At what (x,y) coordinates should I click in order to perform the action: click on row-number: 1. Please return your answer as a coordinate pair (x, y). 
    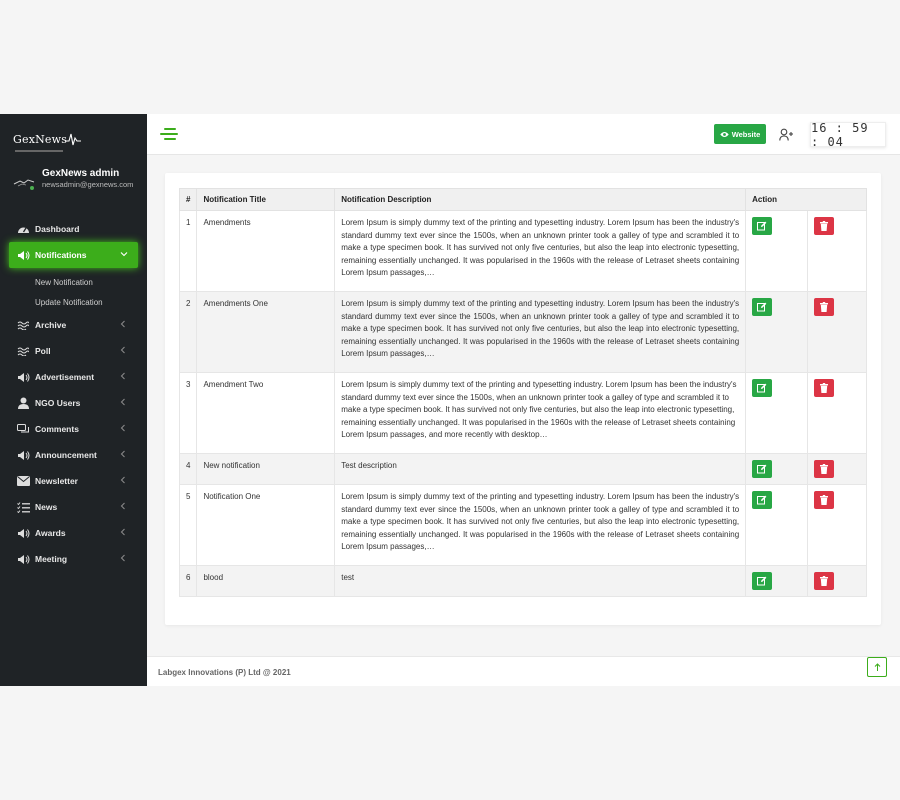
    Looking at the image, I should click on (188, 251).